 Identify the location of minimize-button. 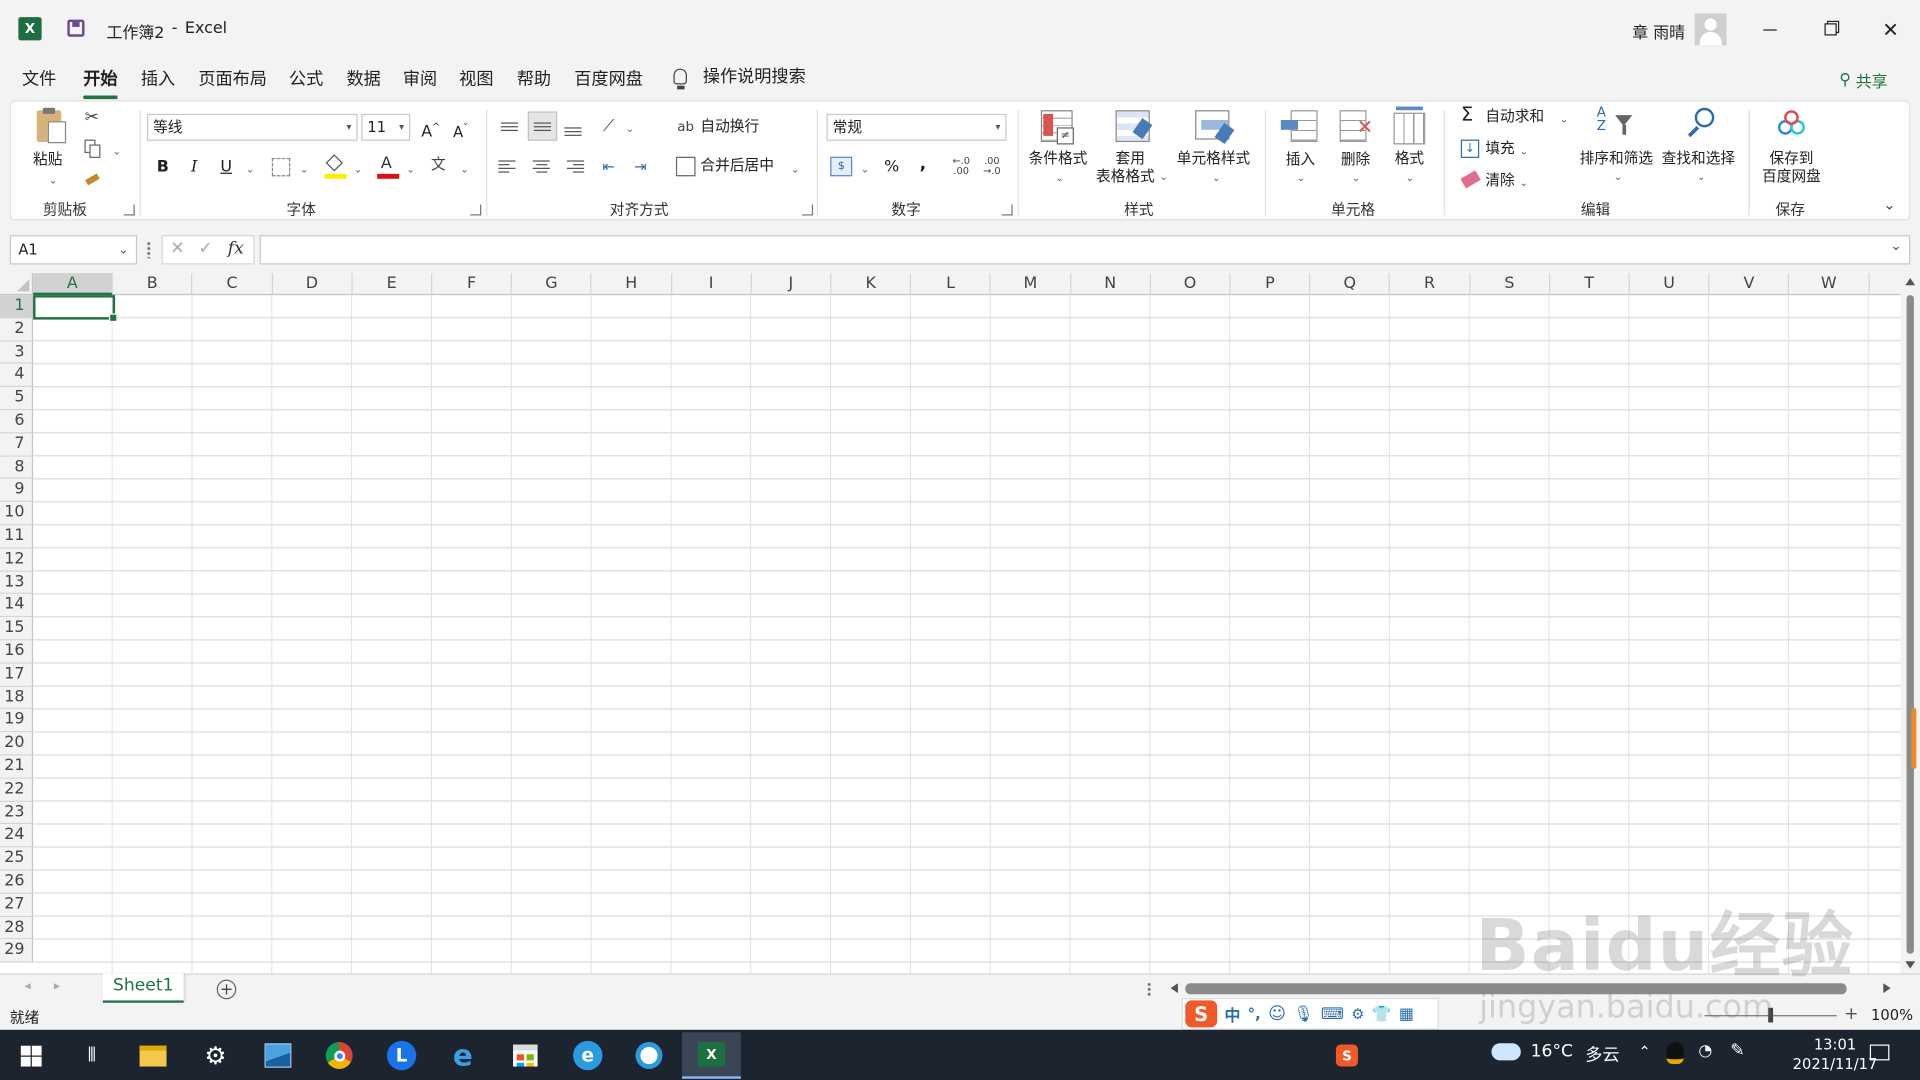
(1770, 29).